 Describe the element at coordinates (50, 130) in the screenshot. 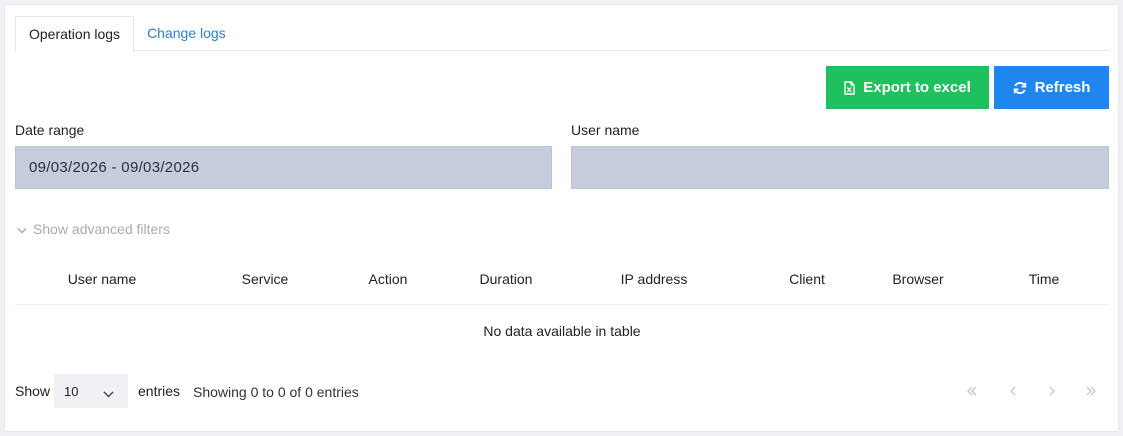

I see `date-range-label: Date range` at that location.